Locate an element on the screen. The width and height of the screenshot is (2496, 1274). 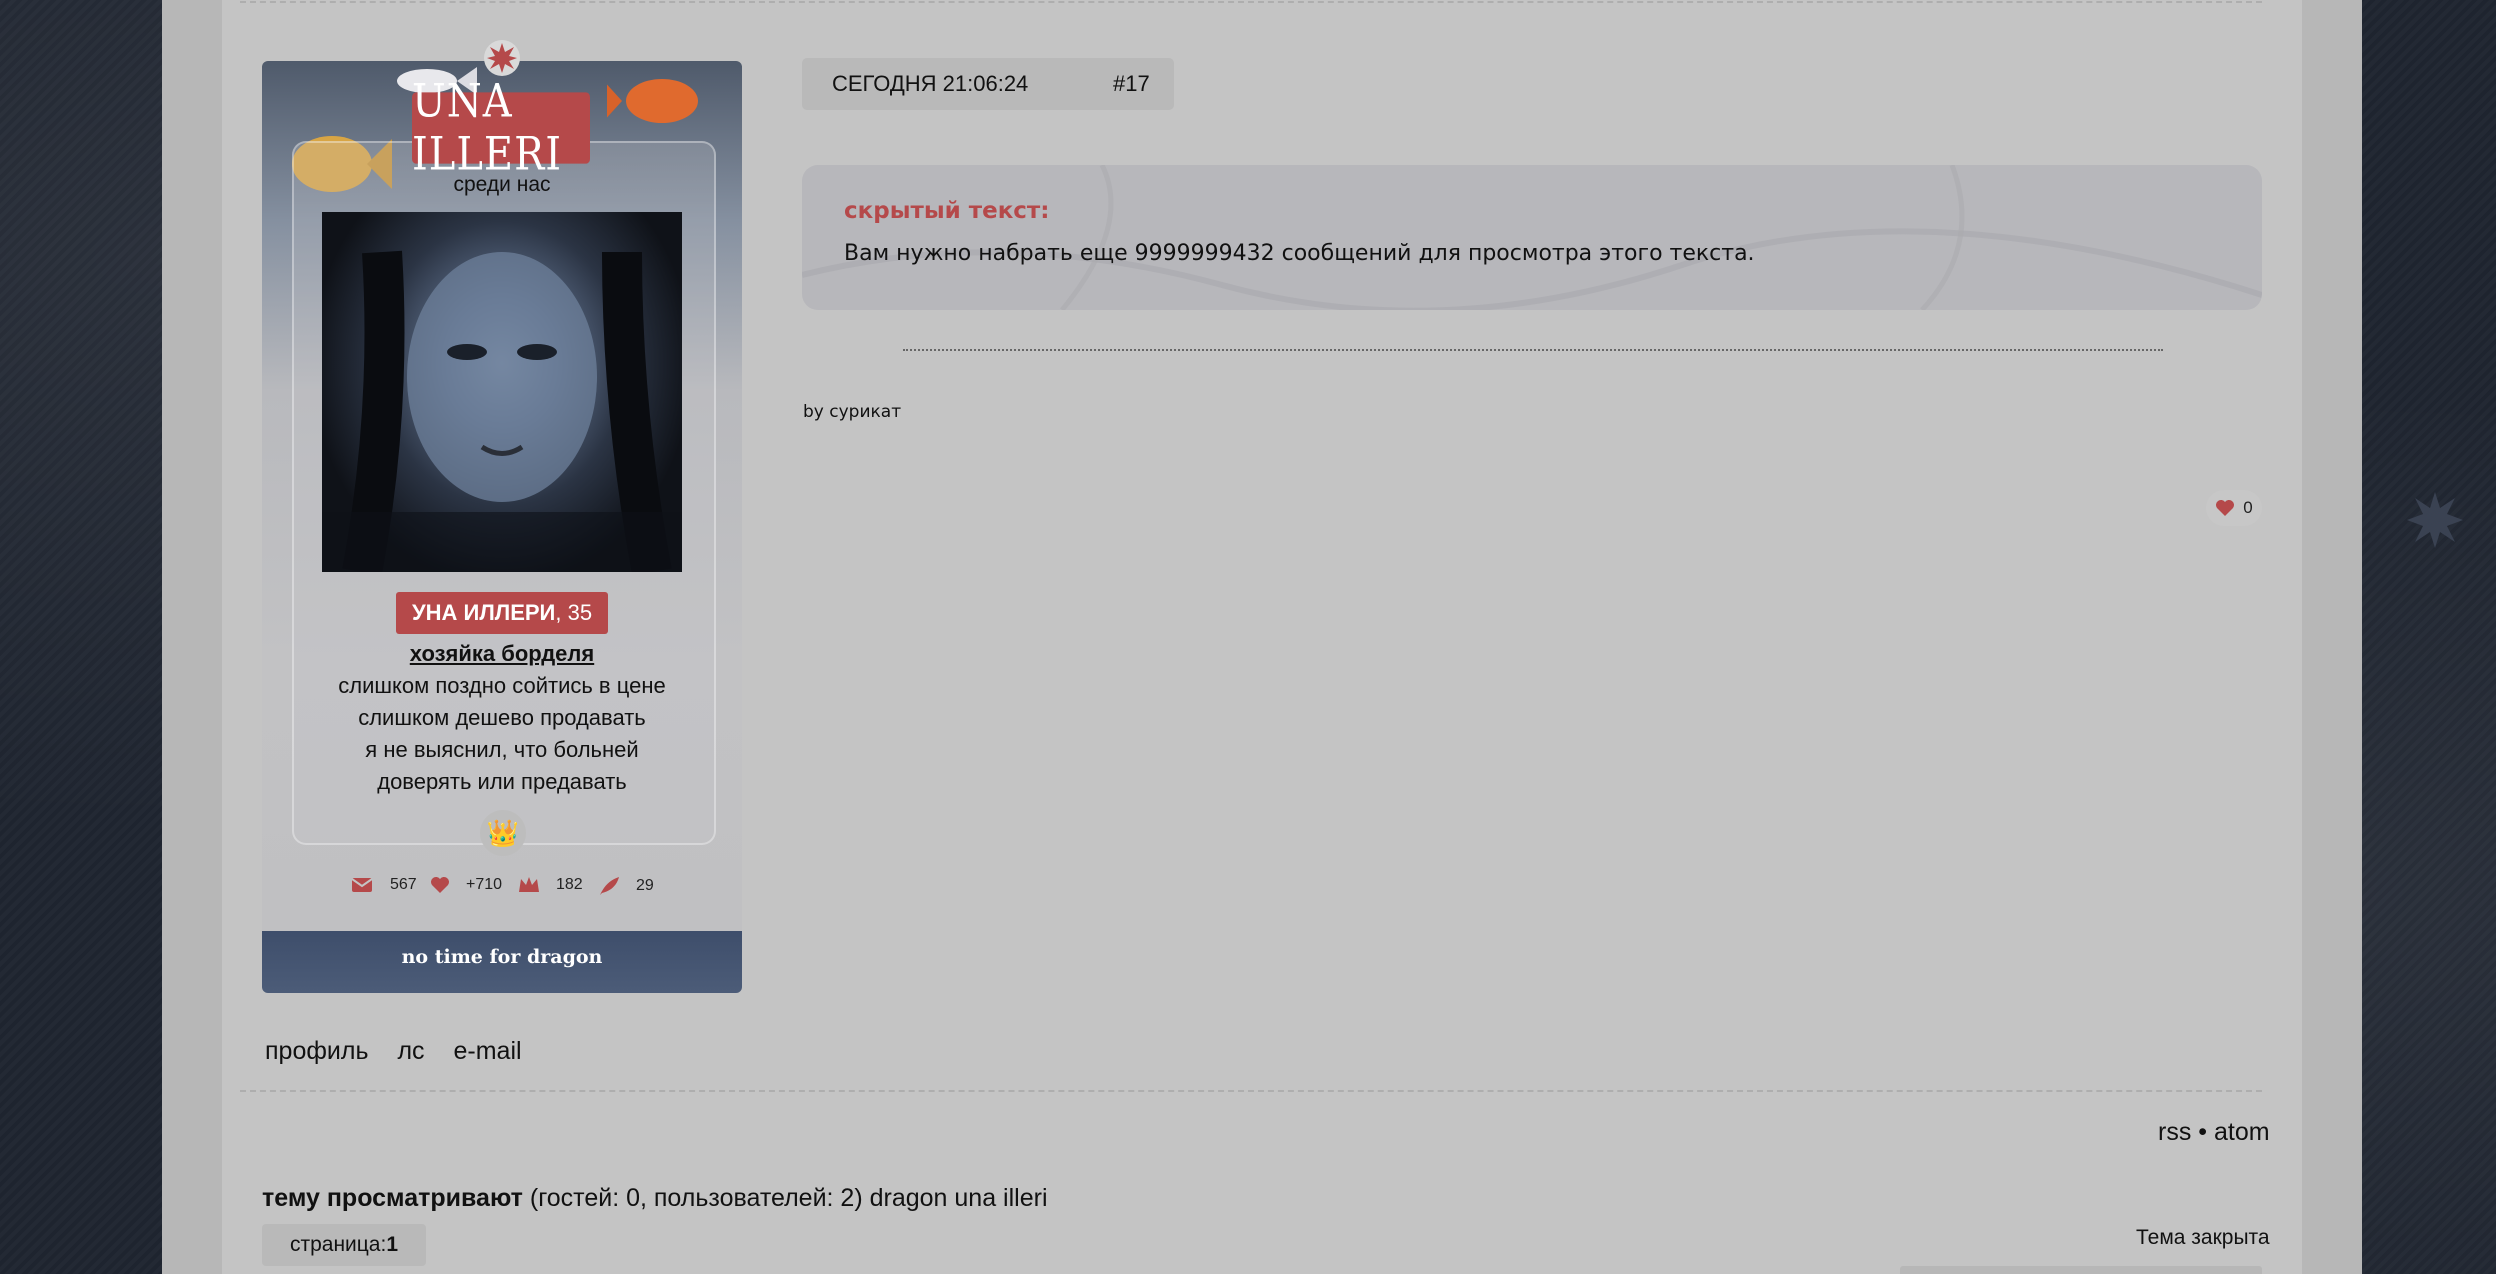
profile-stats: 567 +710 182 29 is located at coordinates (502, 891).